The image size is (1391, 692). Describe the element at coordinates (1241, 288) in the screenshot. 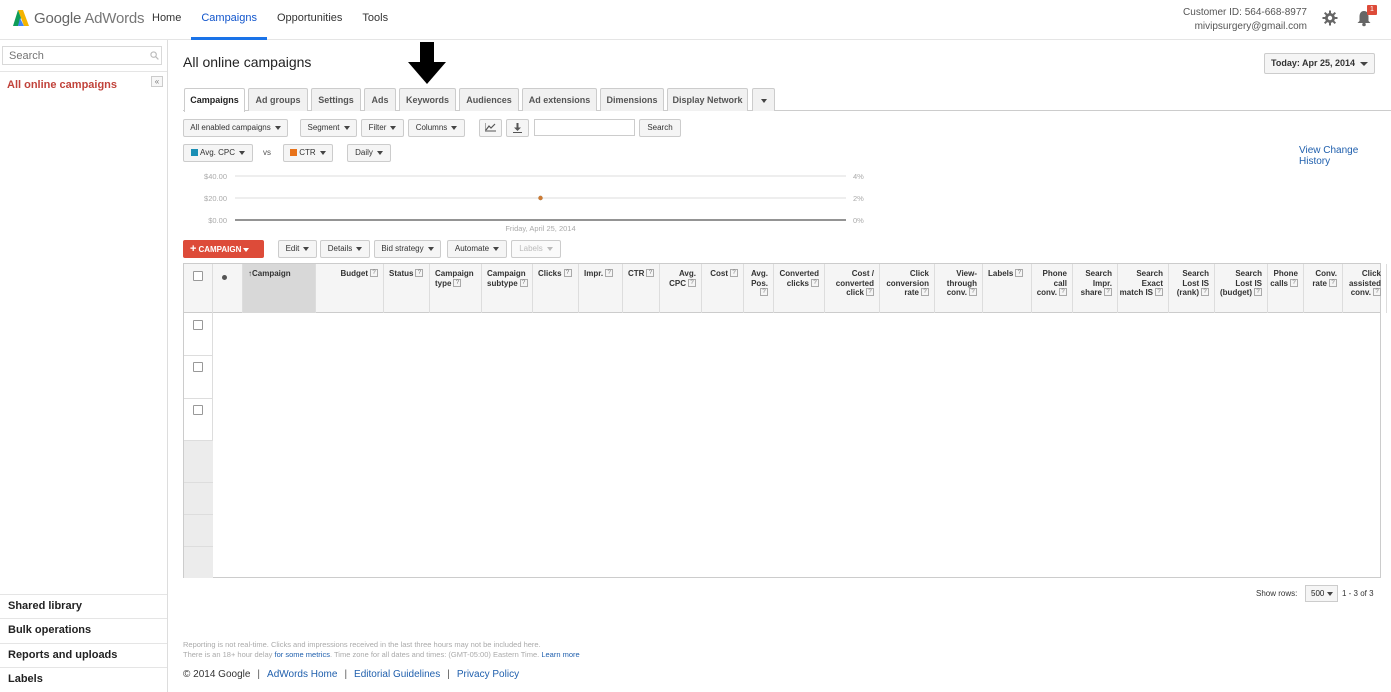

I see `column-header-search-lost-is-budget: Search Lost IS (budget)?` at that location.